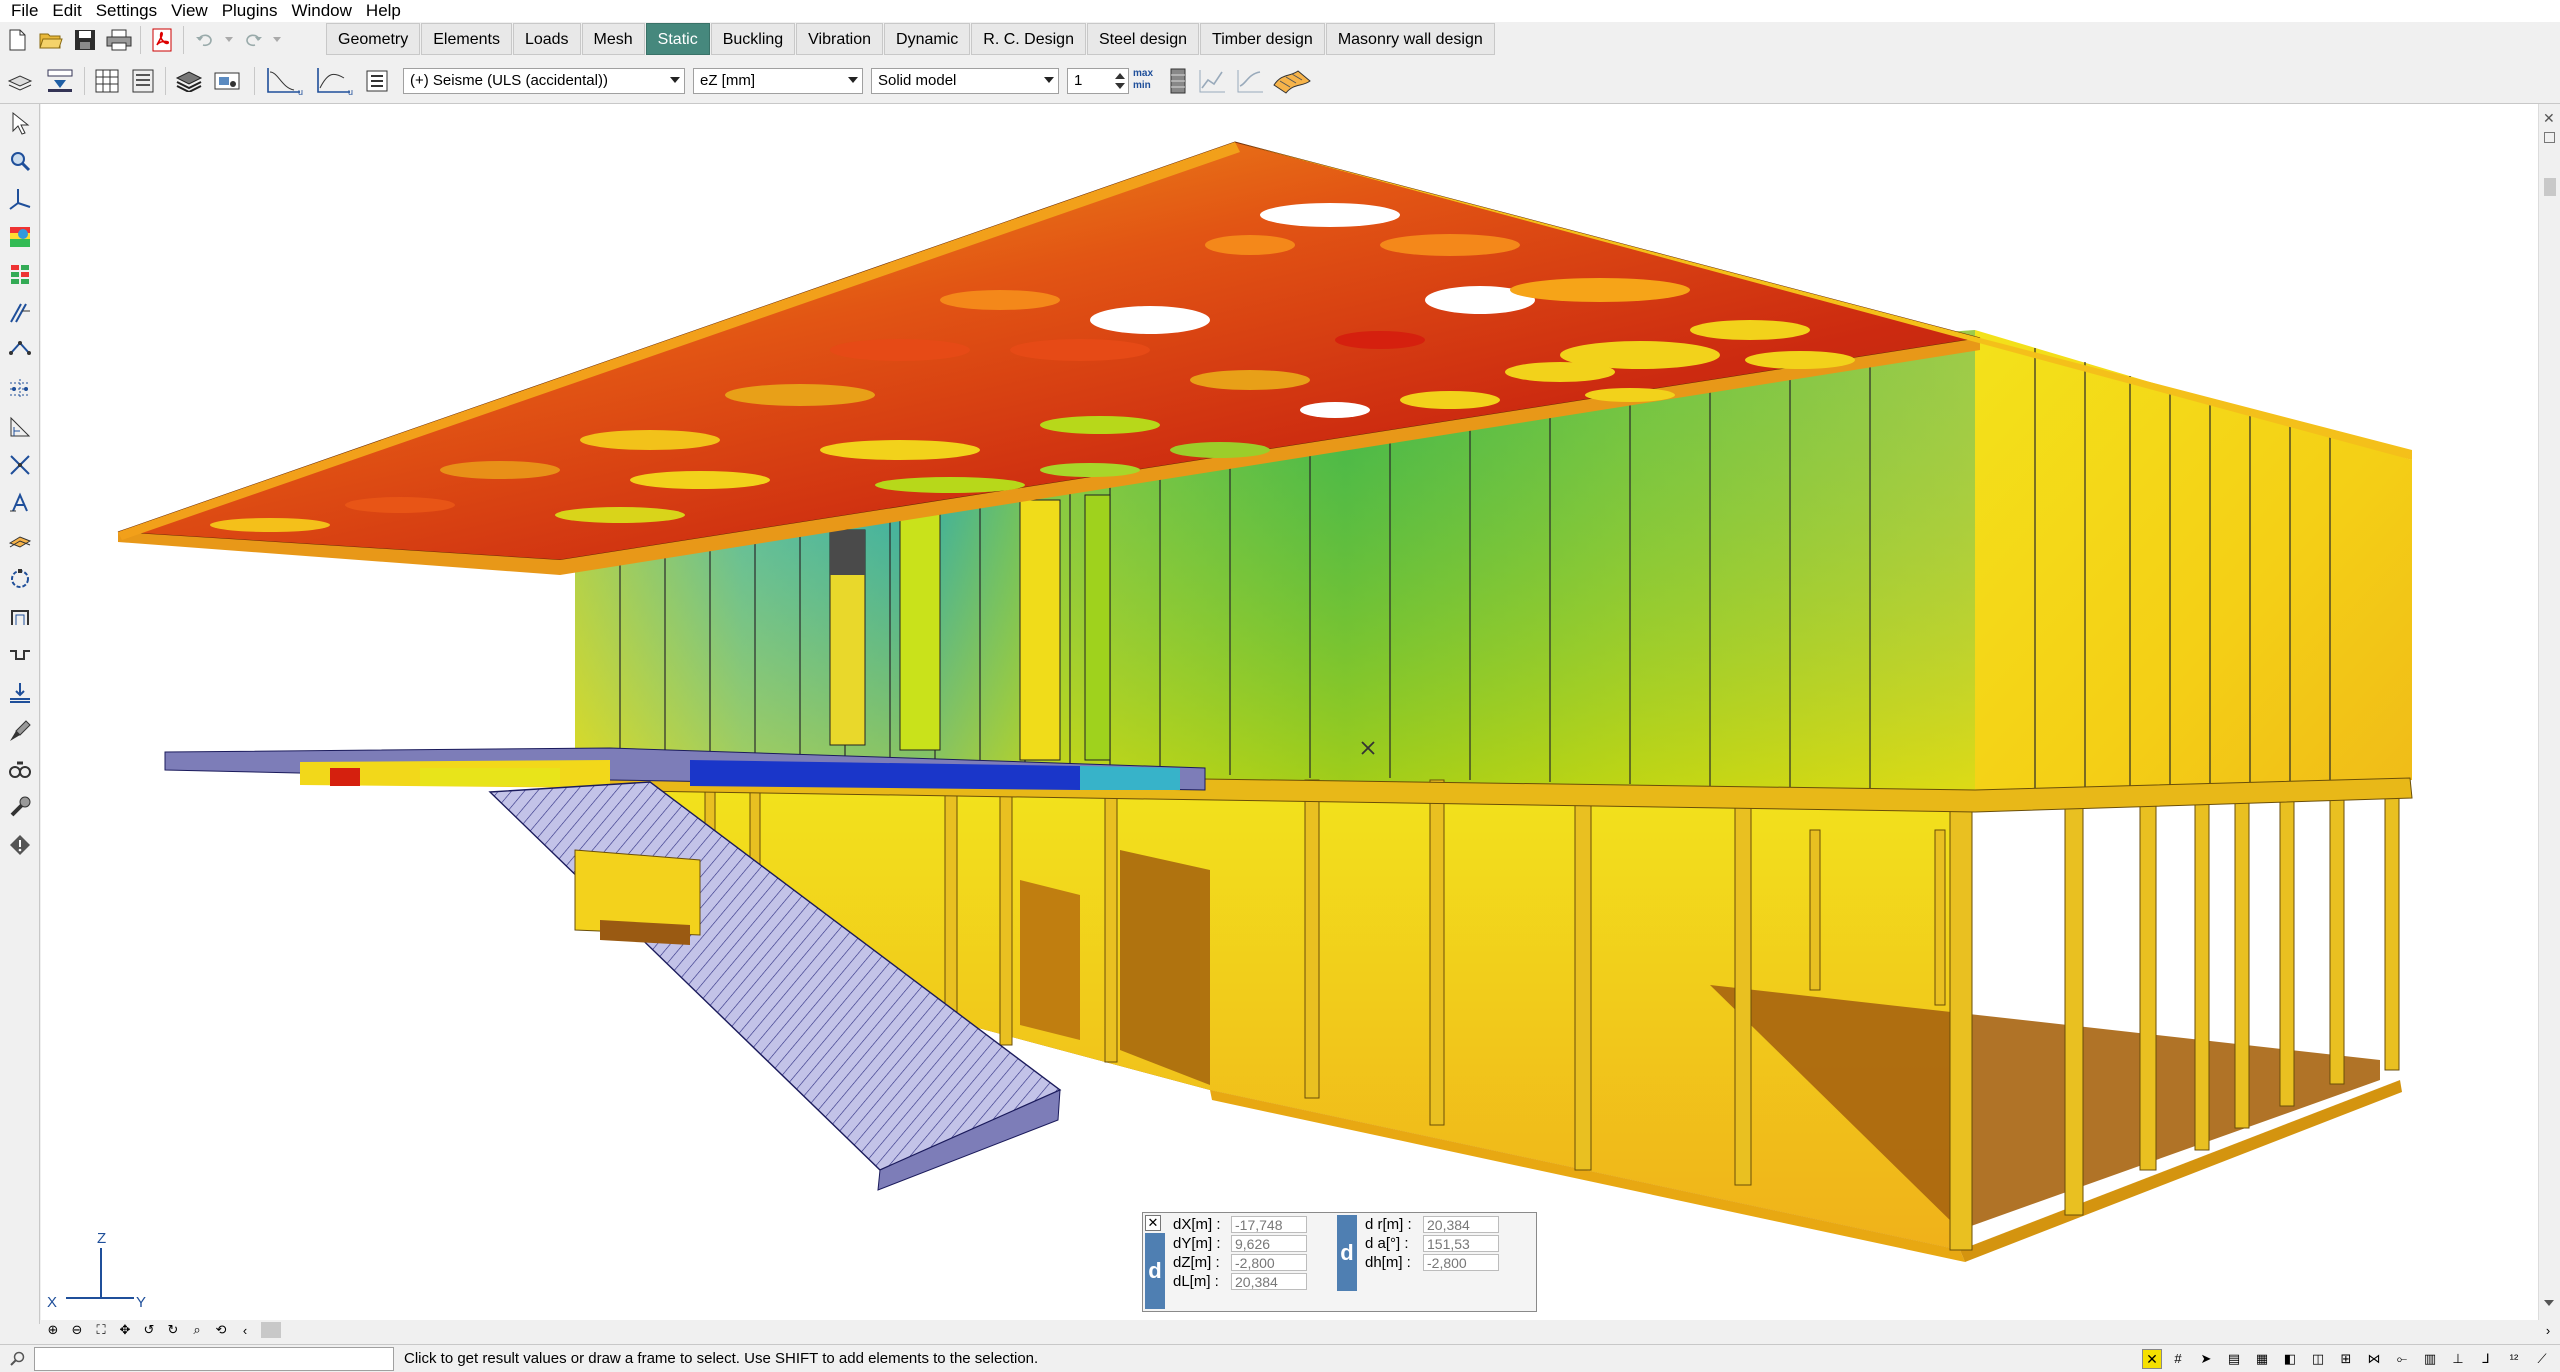 Image resolution: width=2560 pixels, height=1372 pixels. Describe the element at coordinates (66, 11) in the screenshot. I see `menu-edit: Edit` at that location.